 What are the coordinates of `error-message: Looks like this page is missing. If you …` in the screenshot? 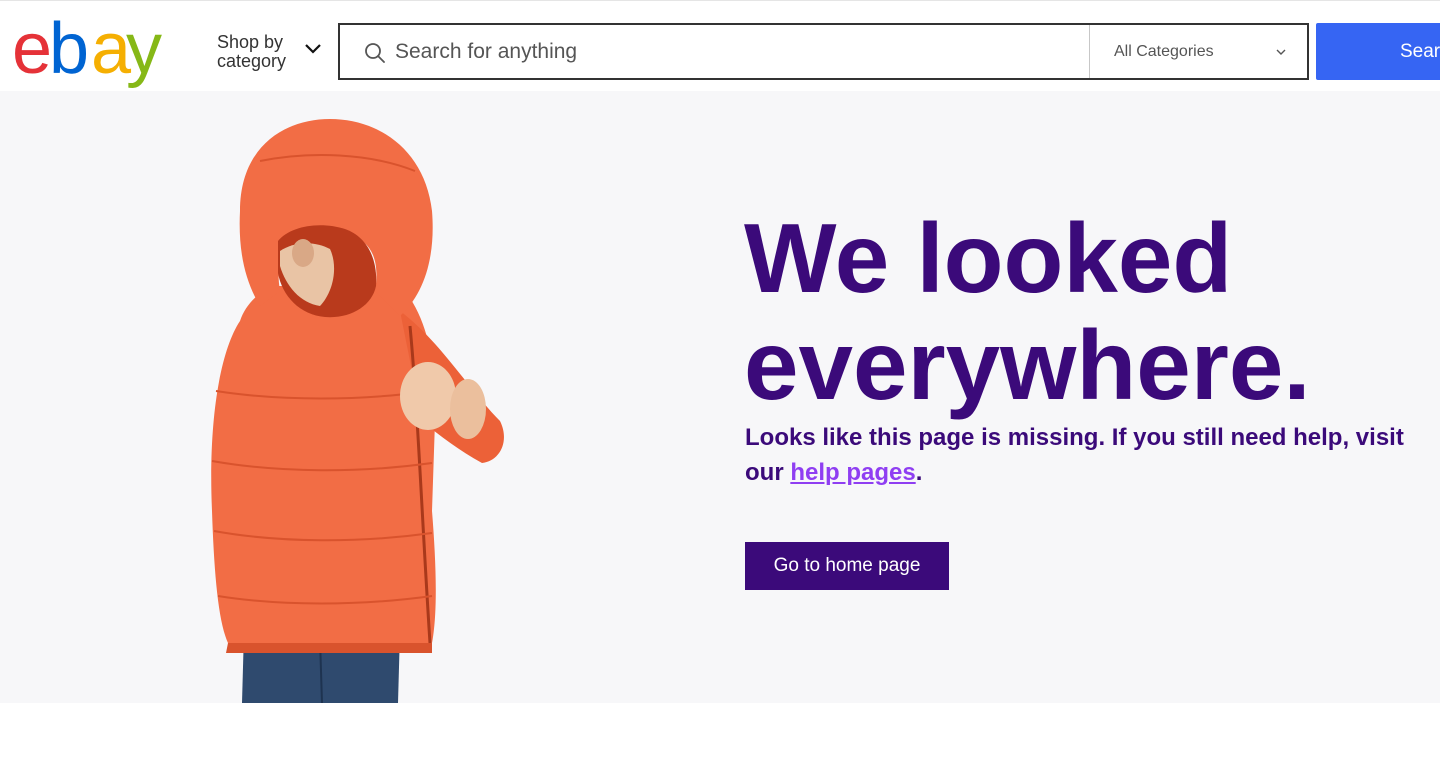 It's located at (1085, 455).